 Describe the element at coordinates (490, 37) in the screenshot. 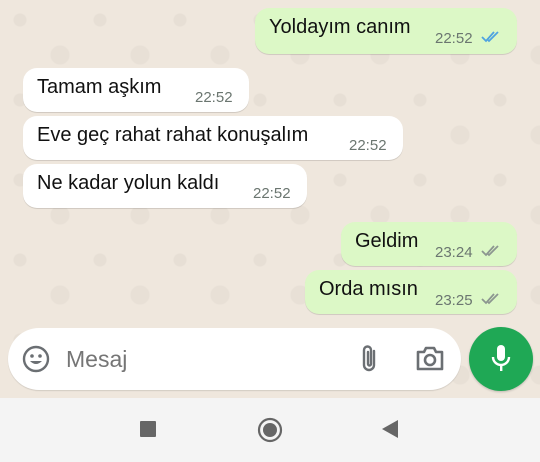

I see `read-ticks-icon` at that location.